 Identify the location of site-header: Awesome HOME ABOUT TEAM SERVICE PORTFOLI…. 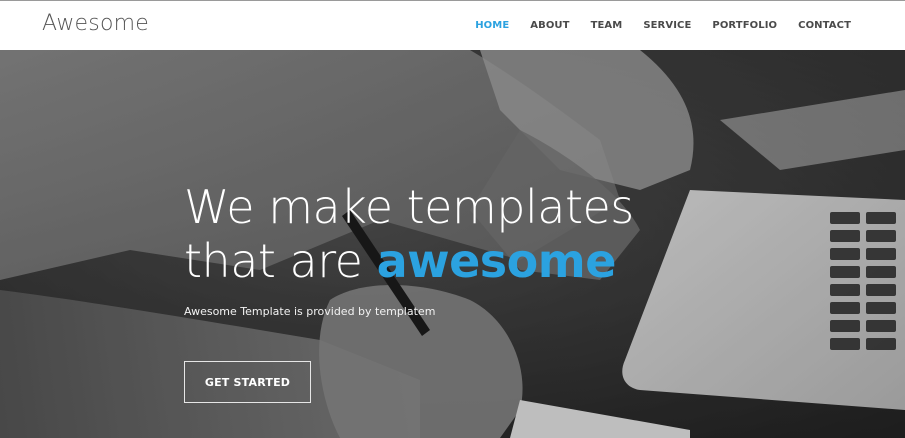
(452, 25).